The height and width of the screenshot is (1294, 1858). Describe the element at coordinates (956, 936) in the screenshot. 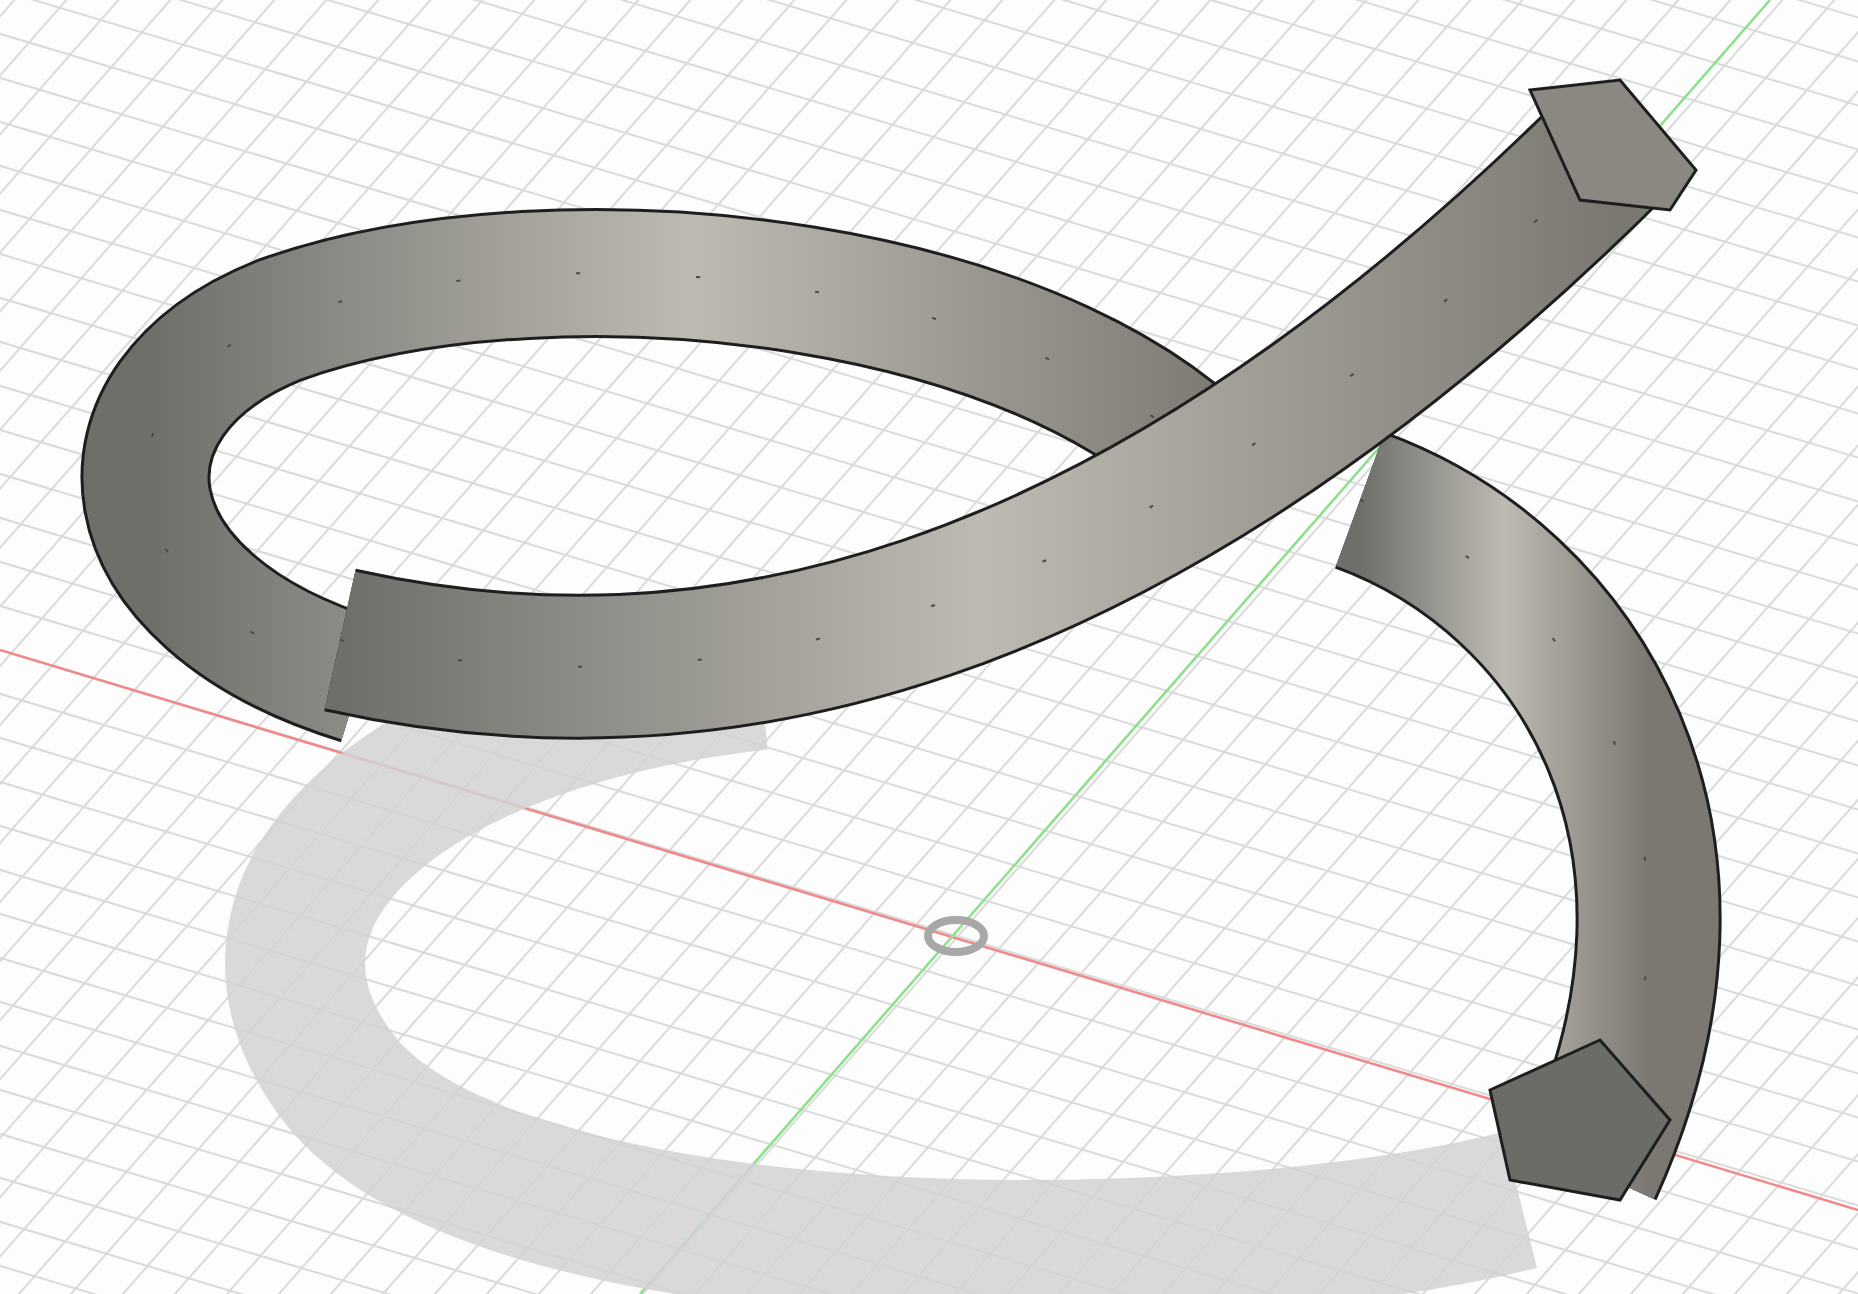

I see `origin-icon` at that location.